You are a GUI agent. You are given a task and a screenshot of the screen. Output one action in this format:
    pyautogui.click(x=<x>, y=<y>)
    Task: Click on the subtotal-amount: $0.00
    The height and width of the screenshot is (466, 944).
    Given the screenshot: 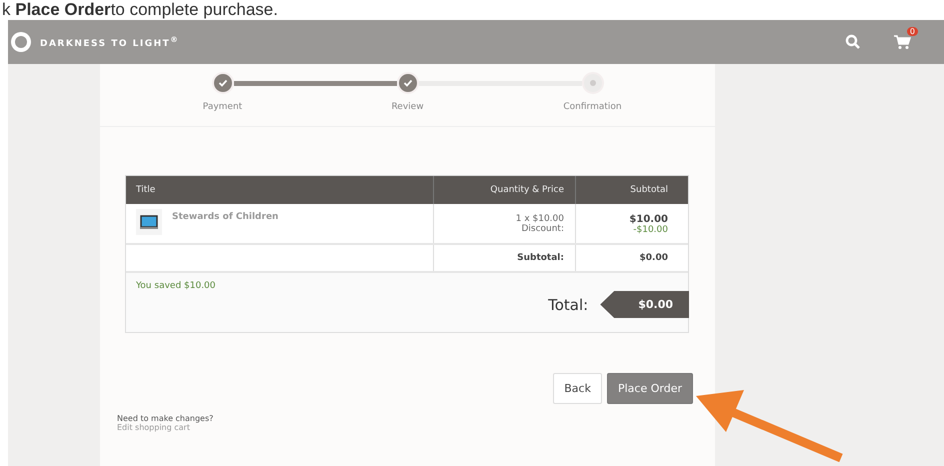 What is the action you would take?
    pyautogui.click(x=631, y=258)
    